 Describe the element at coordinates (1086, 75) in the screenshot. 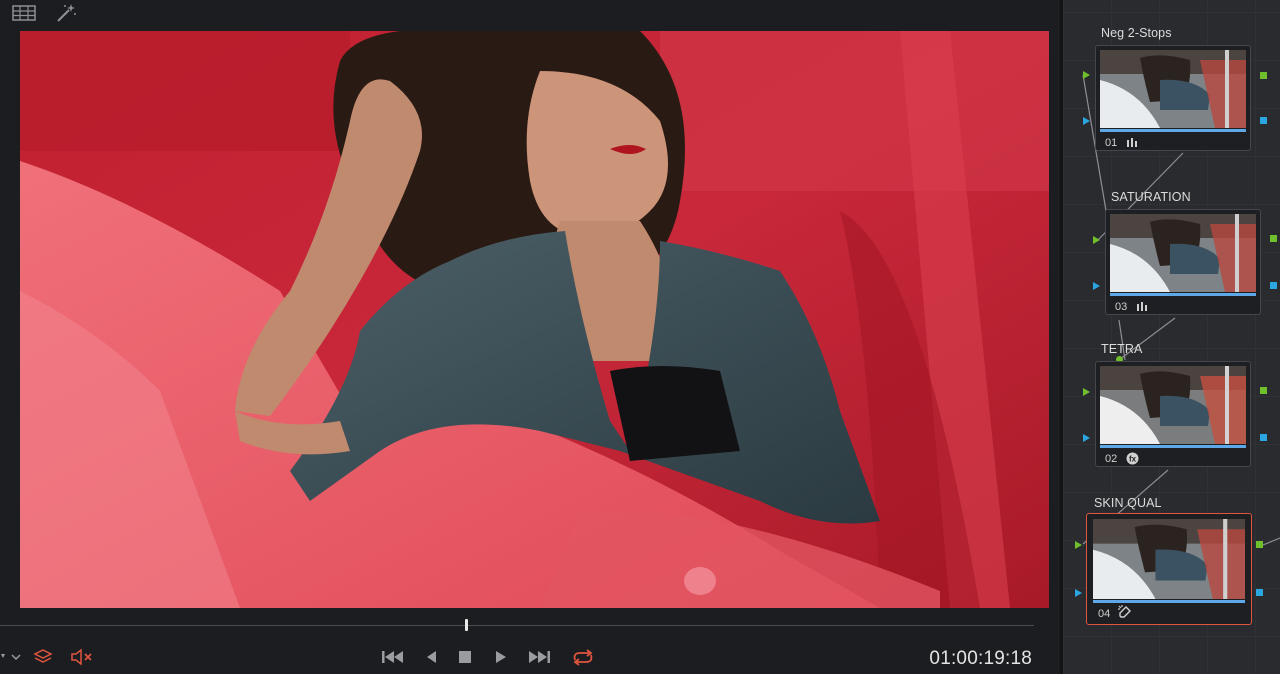

I see `node-01-rgb-input` at that location.